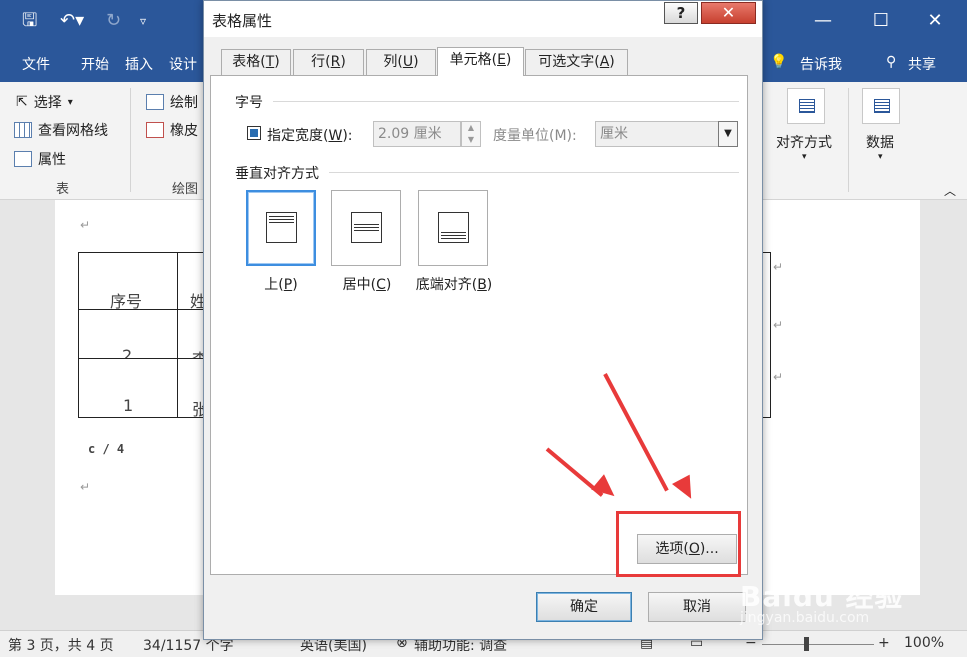  Describe the element at coordinates (23, 159) in the screenshot. I see `properties-icon` at that location.